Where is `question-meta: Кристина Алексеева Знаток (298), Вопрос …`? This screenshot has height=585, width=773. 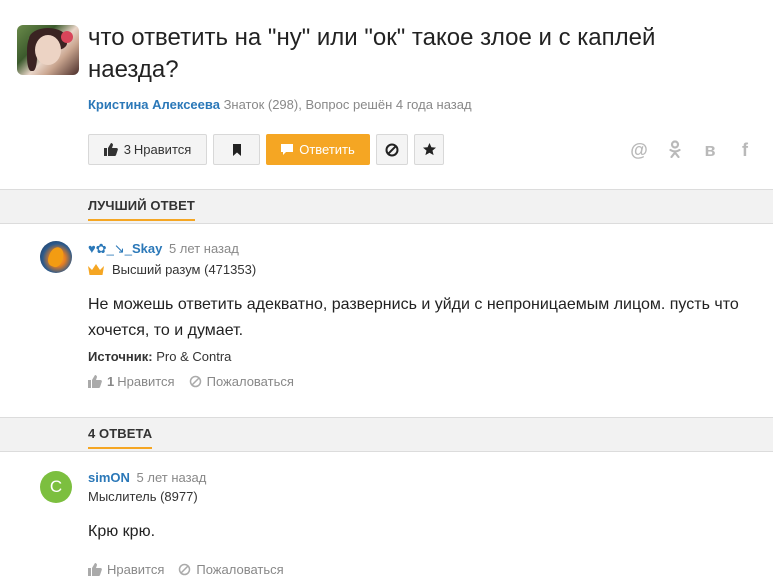 question-meta: Кристина Алексеева Знаток (298), Вопрос … is located at coordinates (280, 104).